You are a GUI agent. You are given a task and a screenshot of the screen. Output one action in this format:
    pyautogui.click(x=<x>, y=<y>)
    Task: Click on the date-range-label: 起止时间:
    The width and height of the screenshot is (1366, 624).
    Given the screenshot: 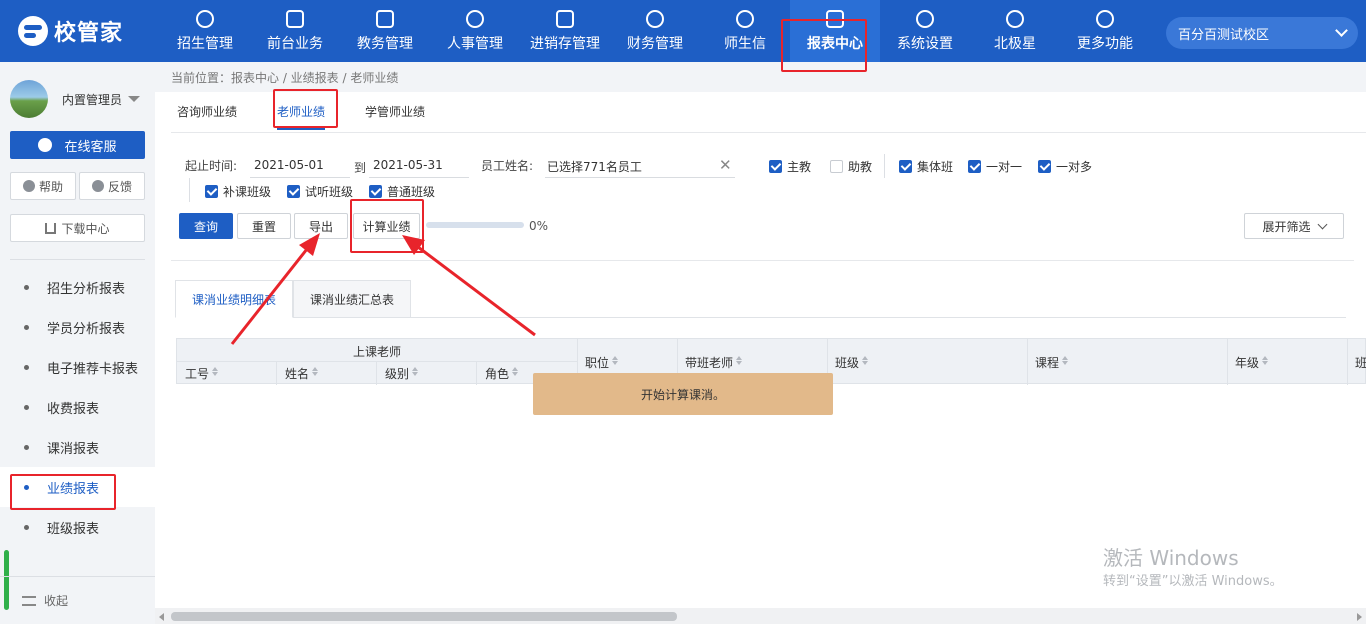 What is the action you would take?
    pyautogui.click(x=211, y=166)
    